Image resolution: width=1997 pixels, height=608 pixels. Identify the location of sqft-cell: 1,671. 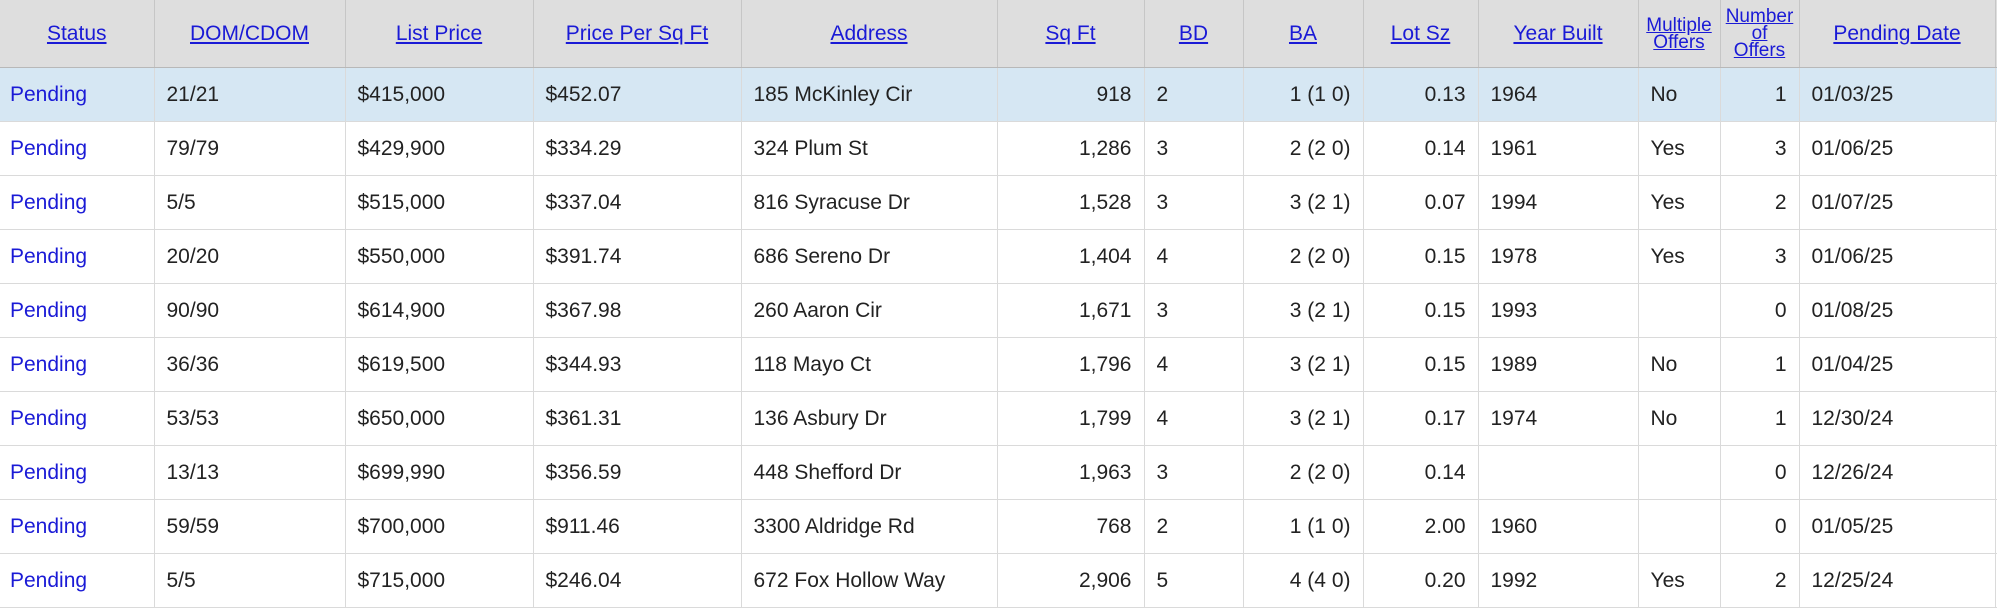
(1071, 310).